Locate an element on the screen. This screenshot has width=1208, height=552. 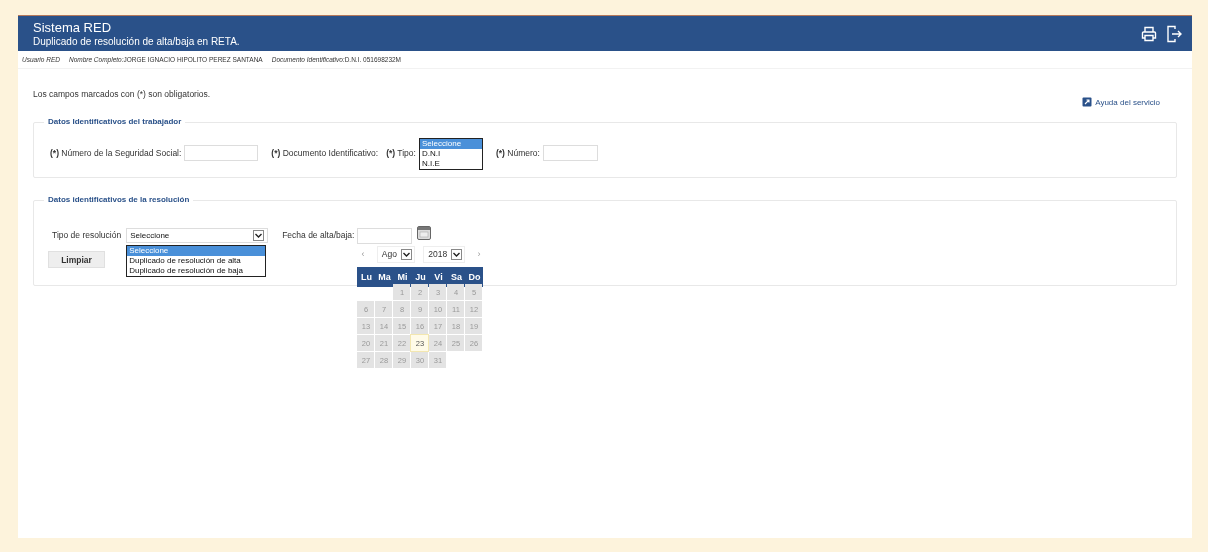
date-field is located at coordinates (385, 236).